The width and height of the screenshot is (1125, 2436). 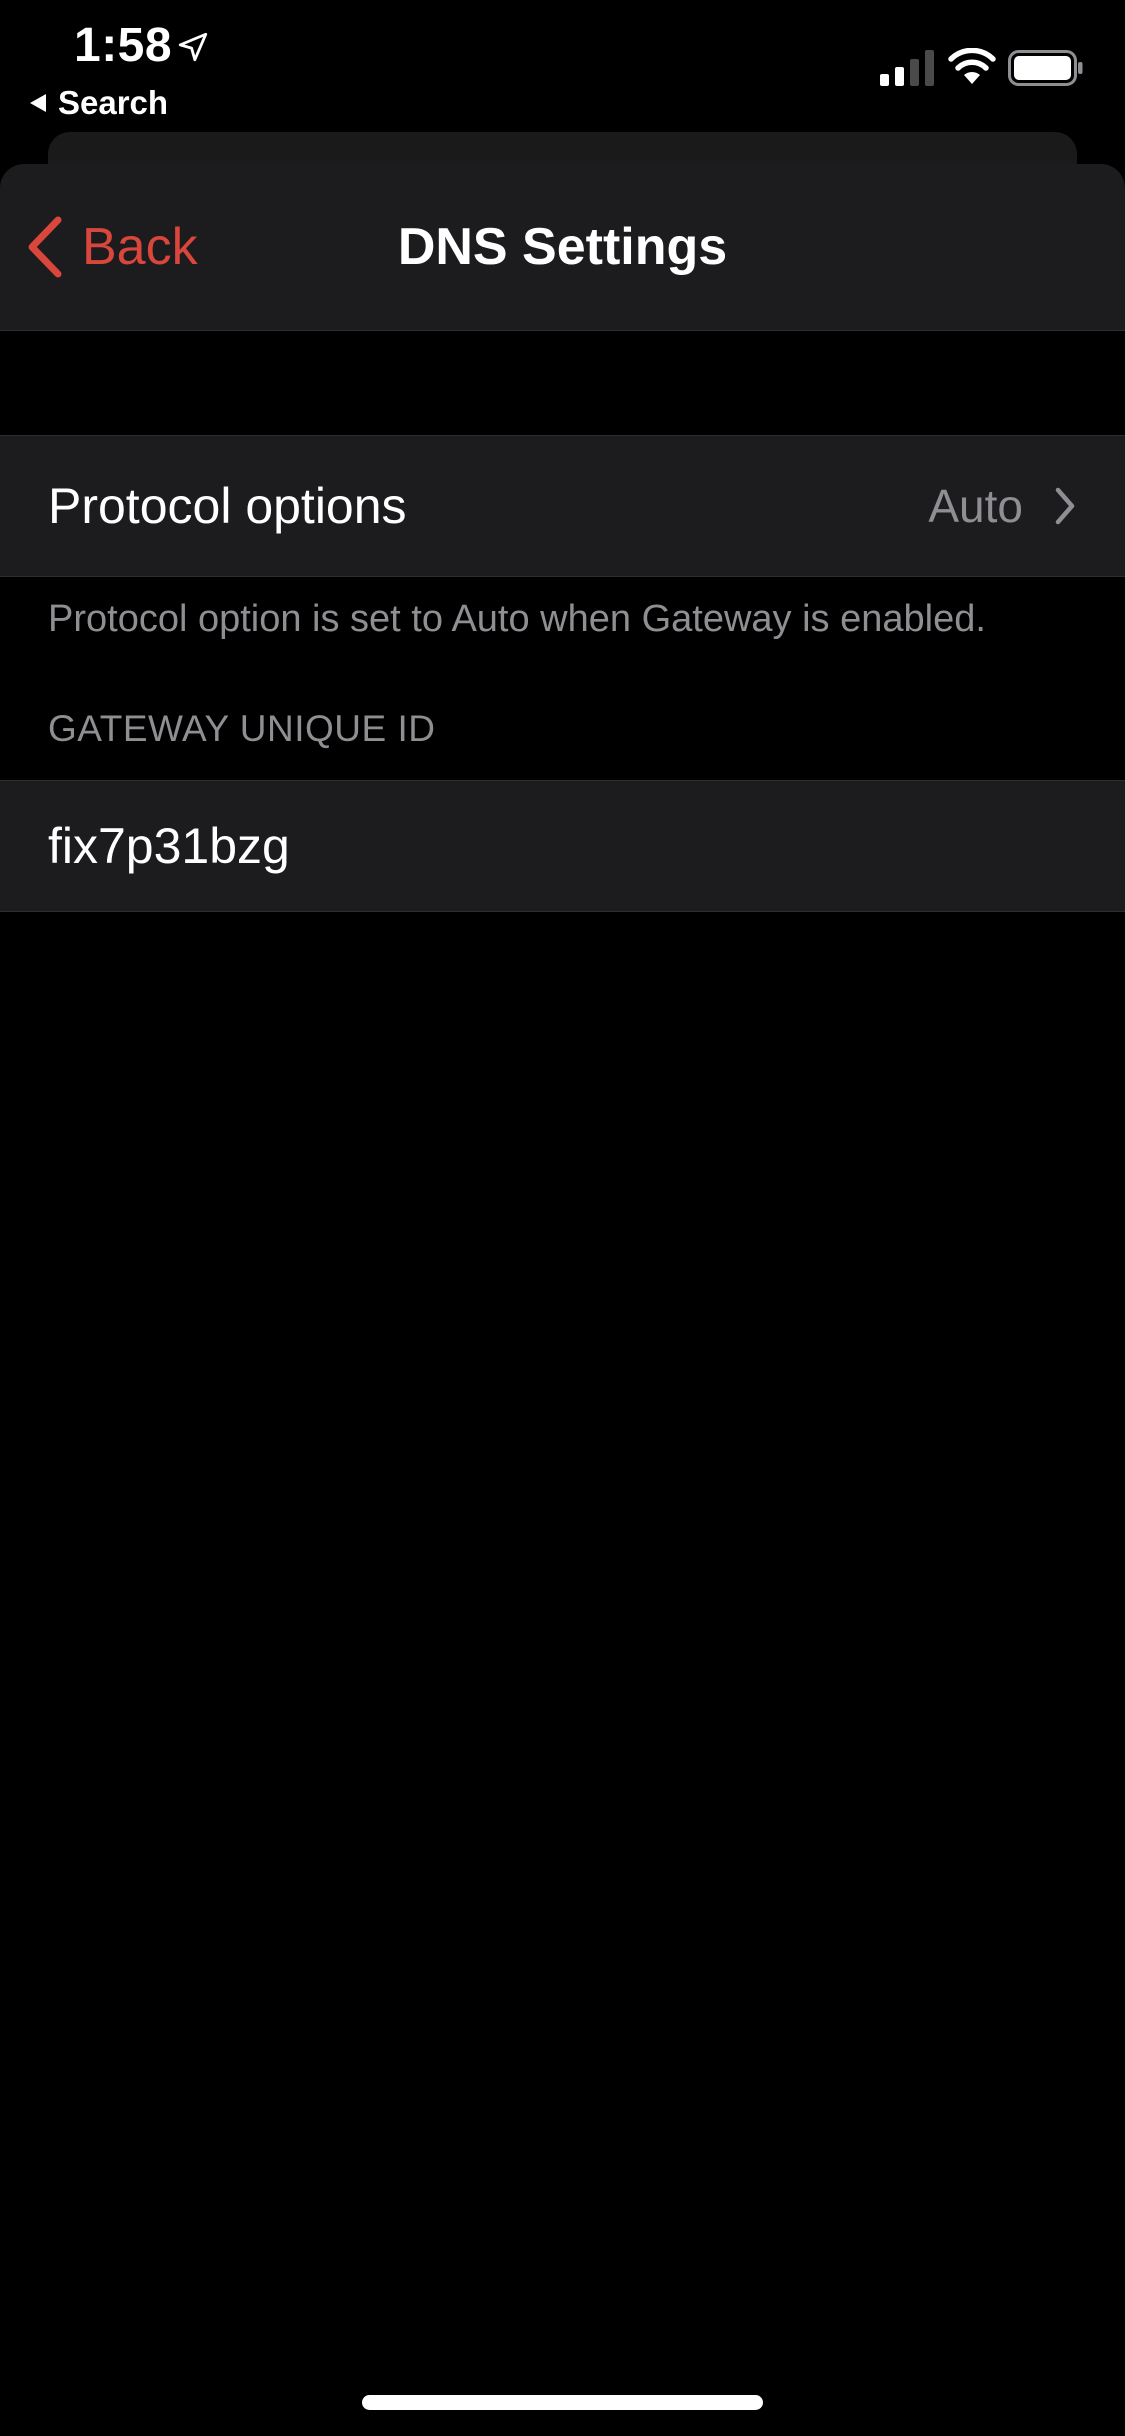 What do you see at coordinates (1045, 68) in the screenshot?
I see `battery-icon` at bounding box center [1045, 68].